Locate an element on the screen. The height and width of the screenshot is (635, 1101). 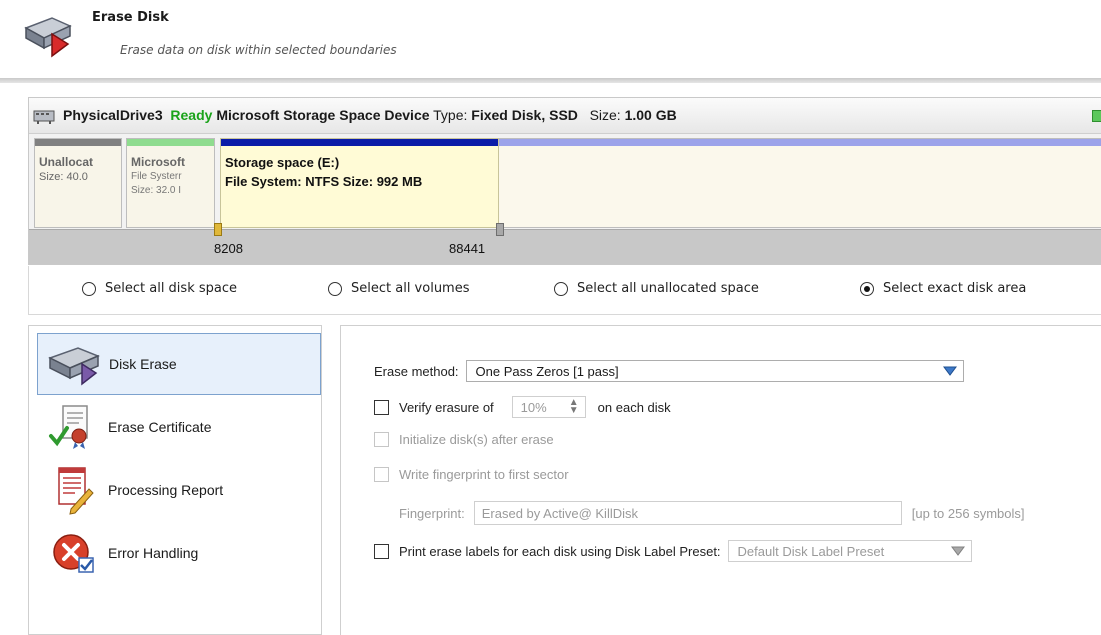
partition-filesystem: File Systerr is located at coordinates (156, 176).